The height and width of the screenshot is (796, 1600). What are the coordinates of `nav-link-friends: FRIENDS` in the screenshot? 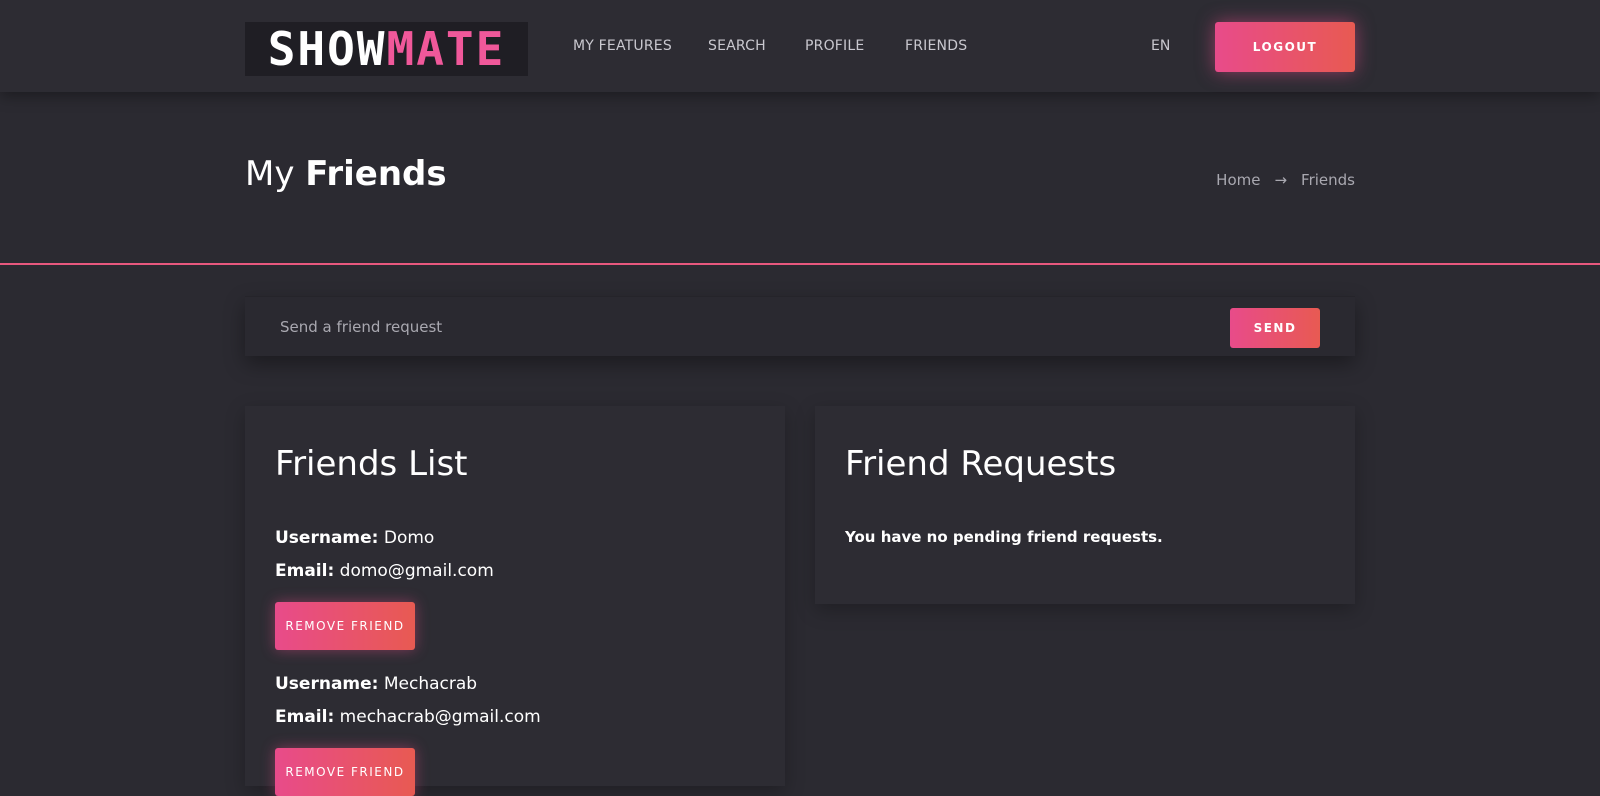 It's located at (936, 46).